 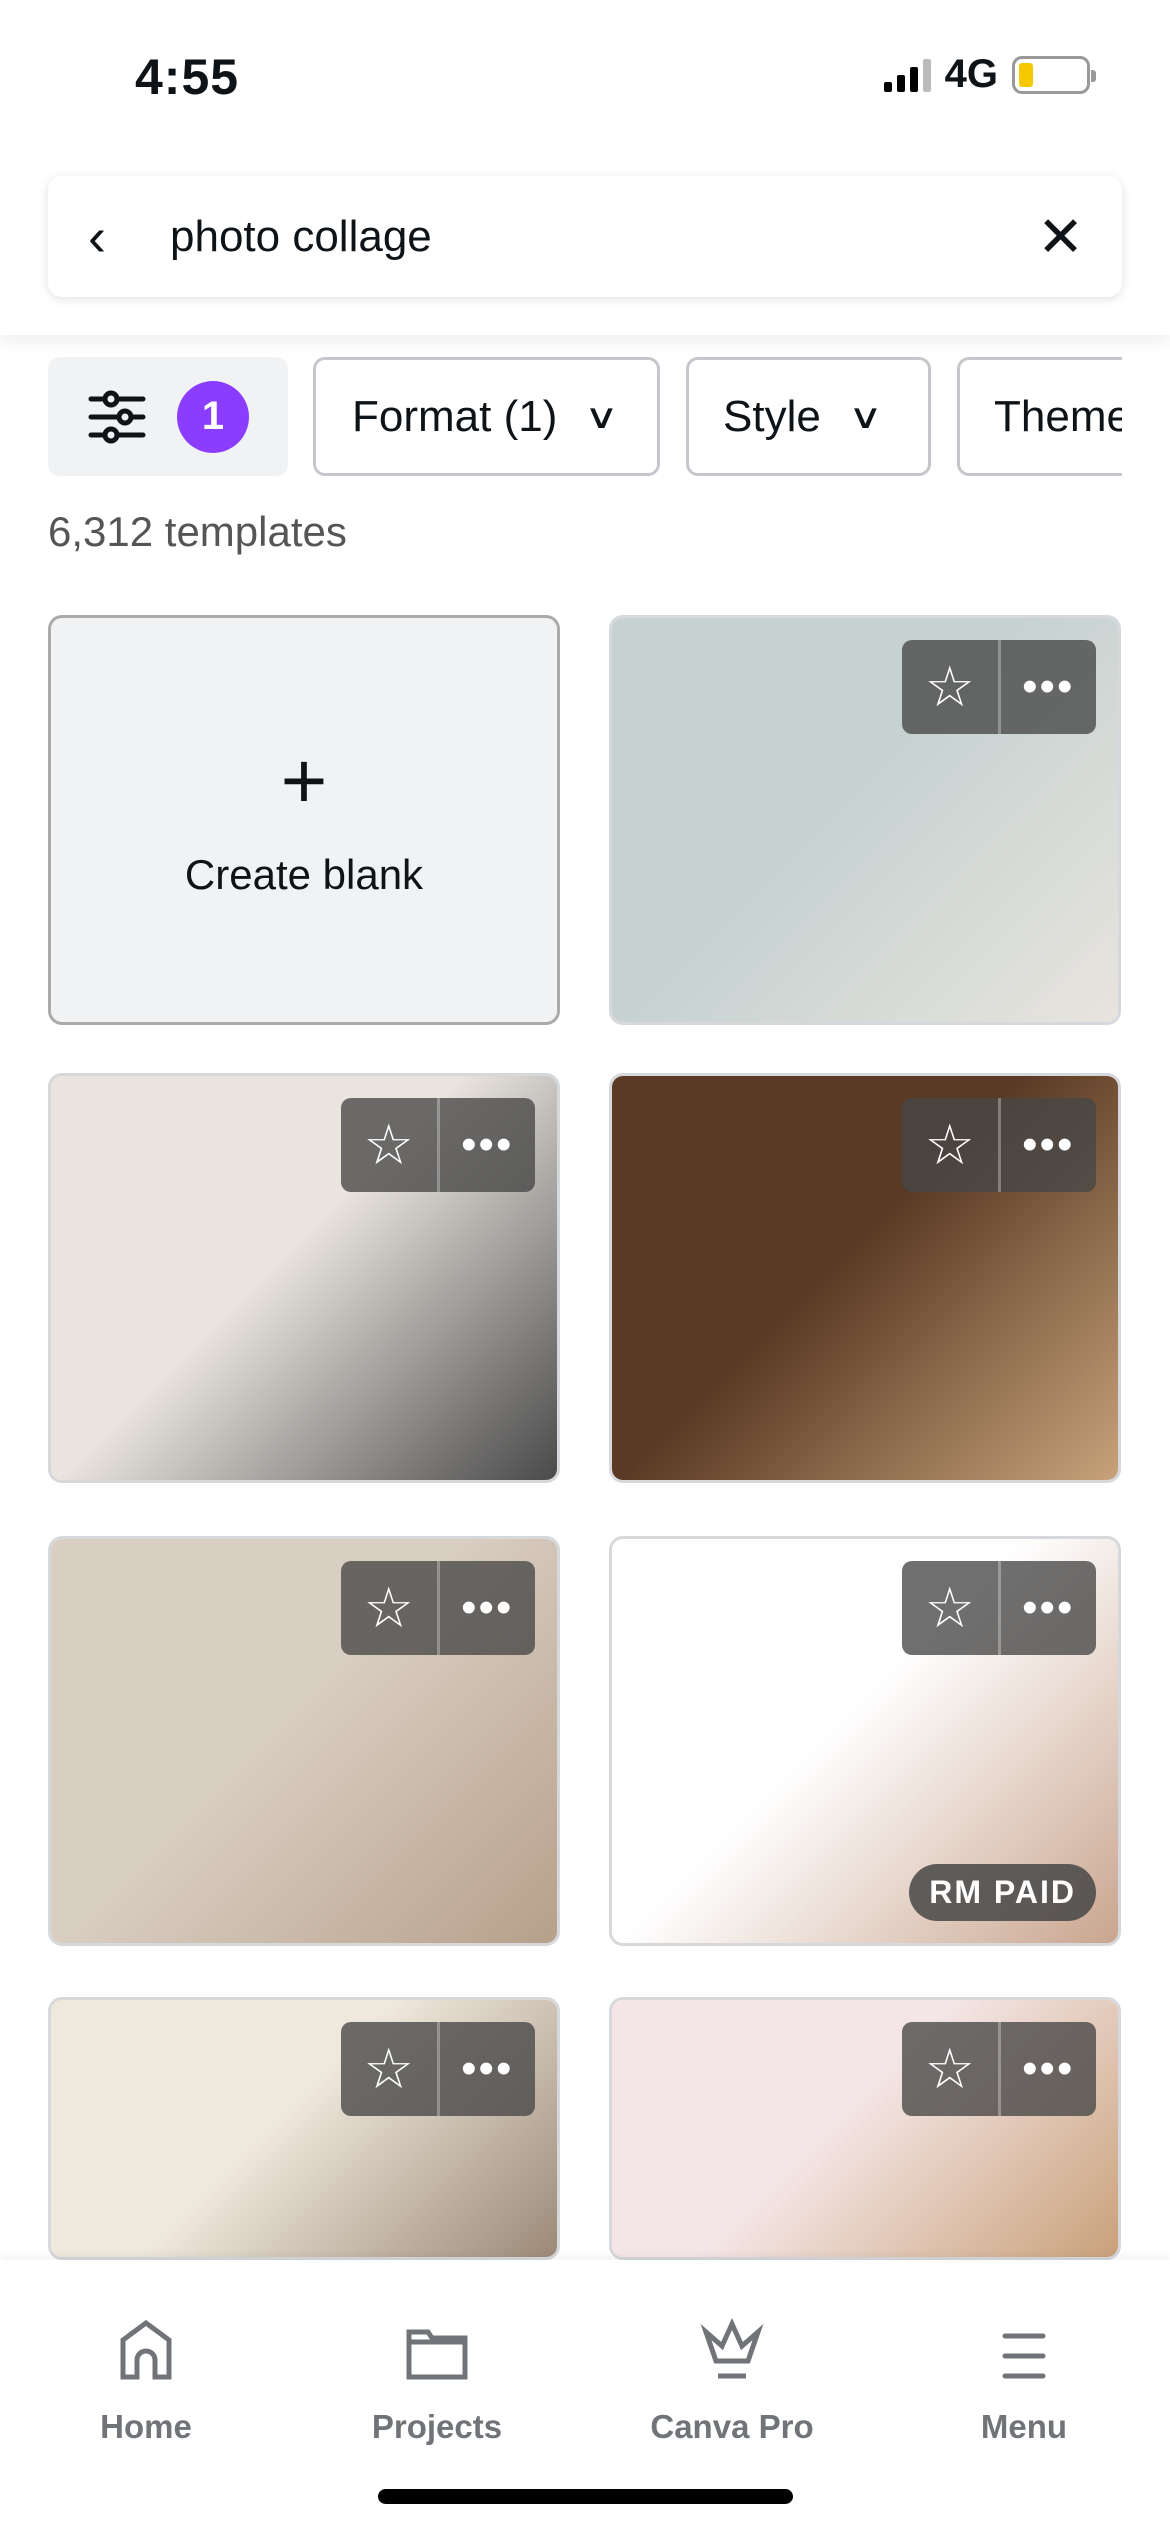 I want to click on template-card: ☆ ••• RM PAID, so click(x=865, y=1741).